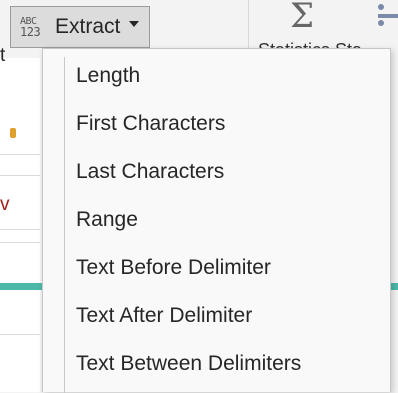  What do you see at coordinates (164, 315) in the screenshot?
I see `menu-item-label: Text After Delimiter` at bounding box center [164, 315].